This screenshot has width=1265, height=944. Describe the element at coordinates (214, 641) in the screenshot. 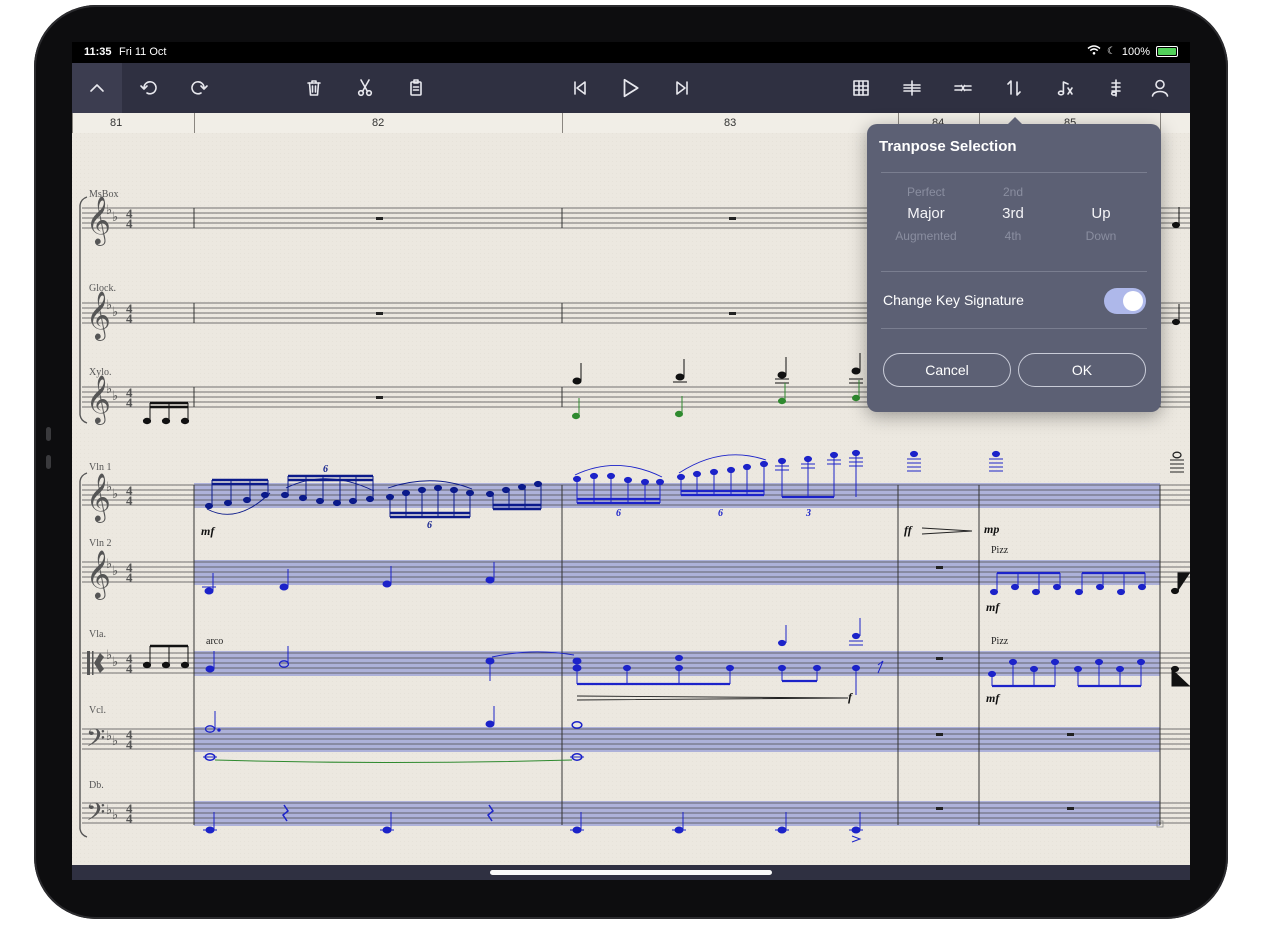

I see `technique-text: arco` at that location.